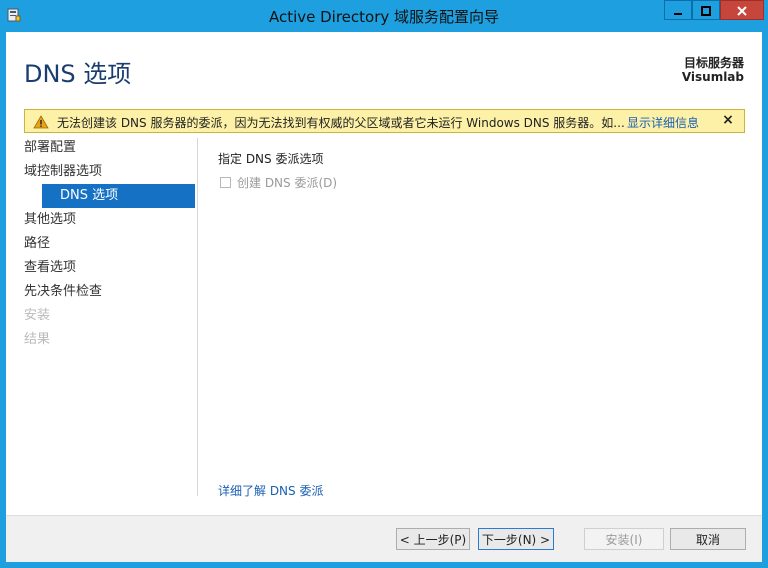  Describe the element at coordinates (433, 539) in the screenshot. I see `previous-button: < 上一步(P)` at that location.